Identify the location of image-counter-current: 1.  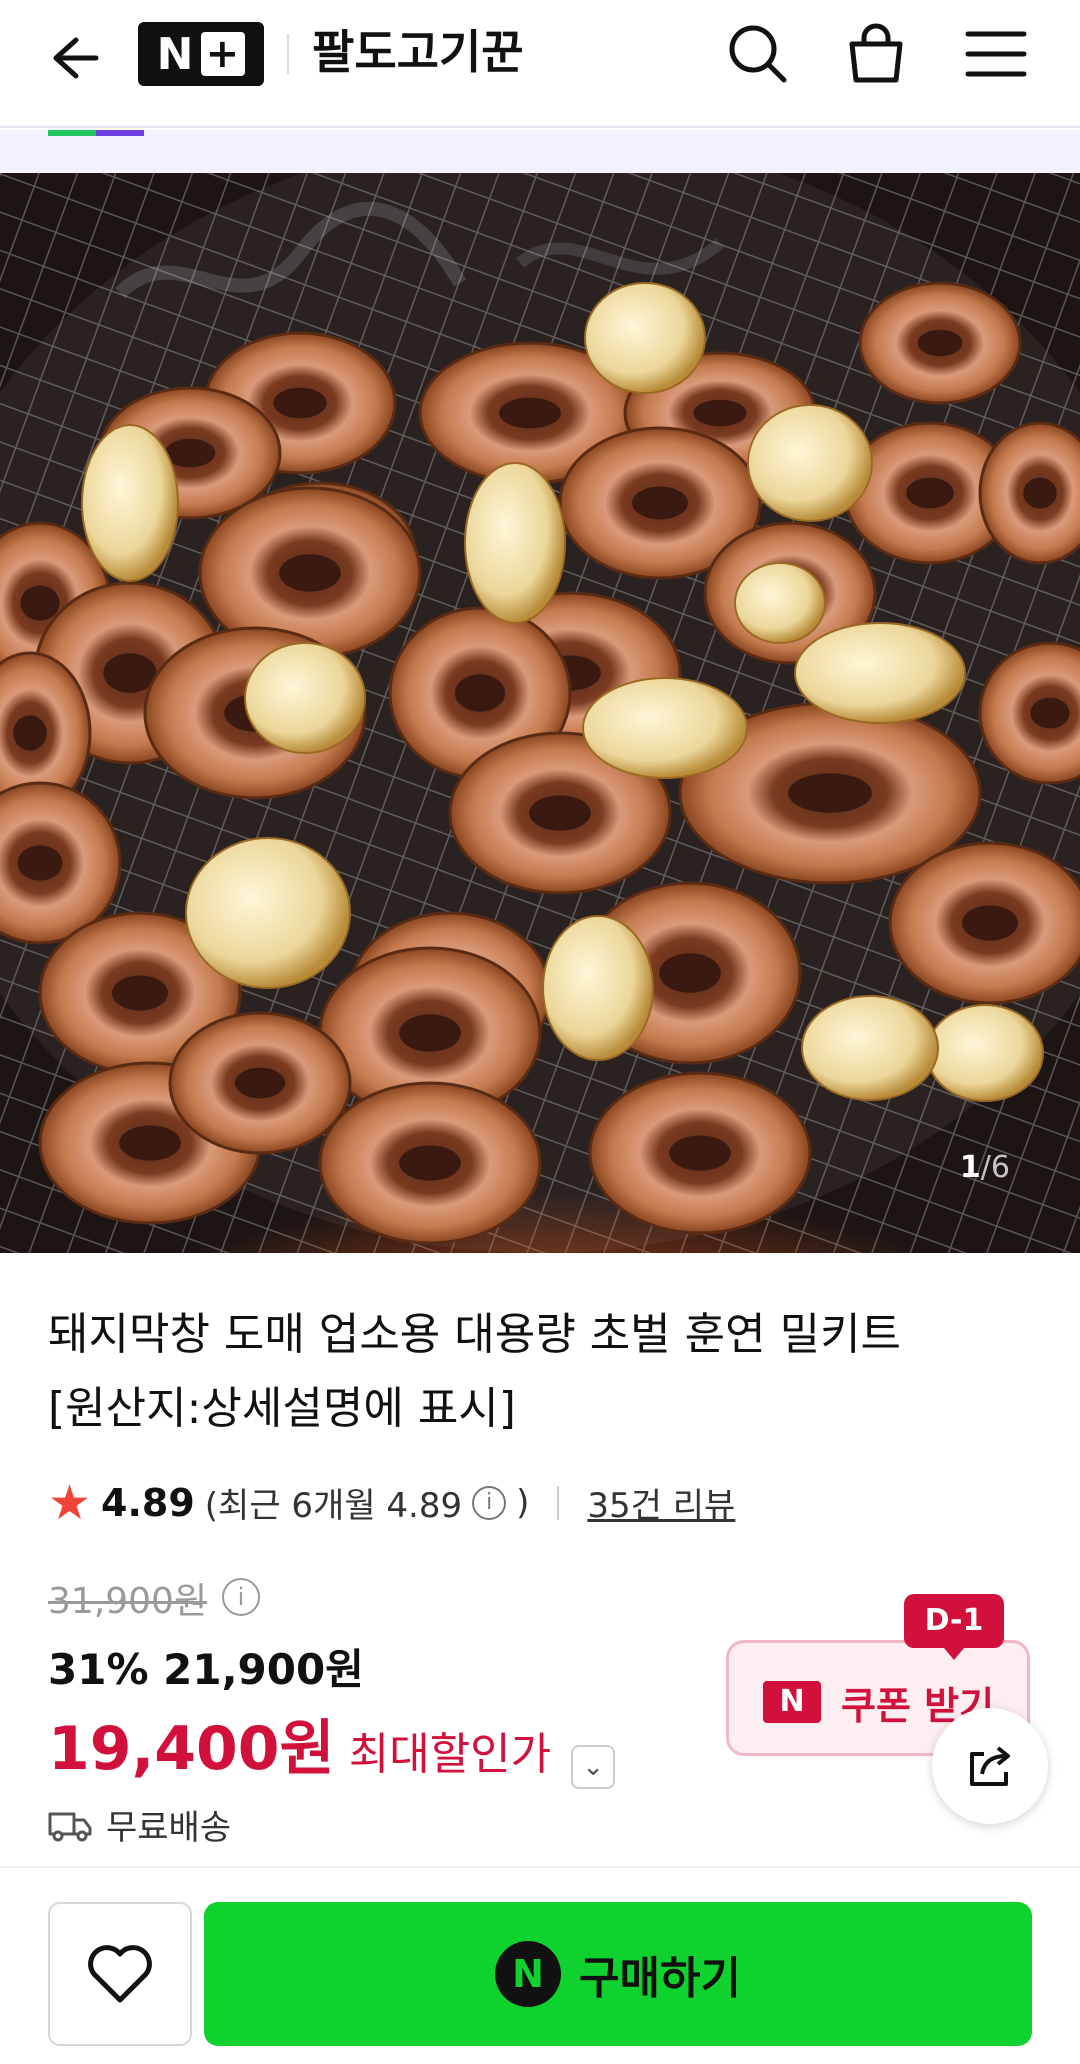
(970, 1167).